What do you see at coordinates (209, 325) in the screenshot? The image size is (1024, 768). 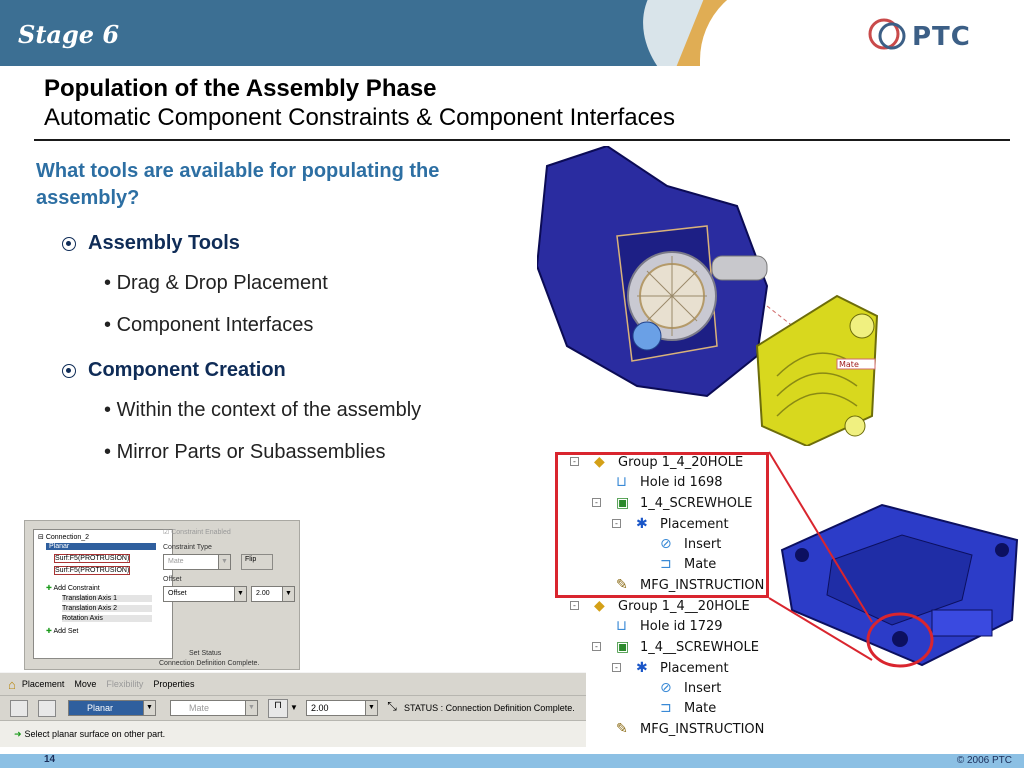 I see `list-item: Component Interfaces` at bounding box center [209, 325].